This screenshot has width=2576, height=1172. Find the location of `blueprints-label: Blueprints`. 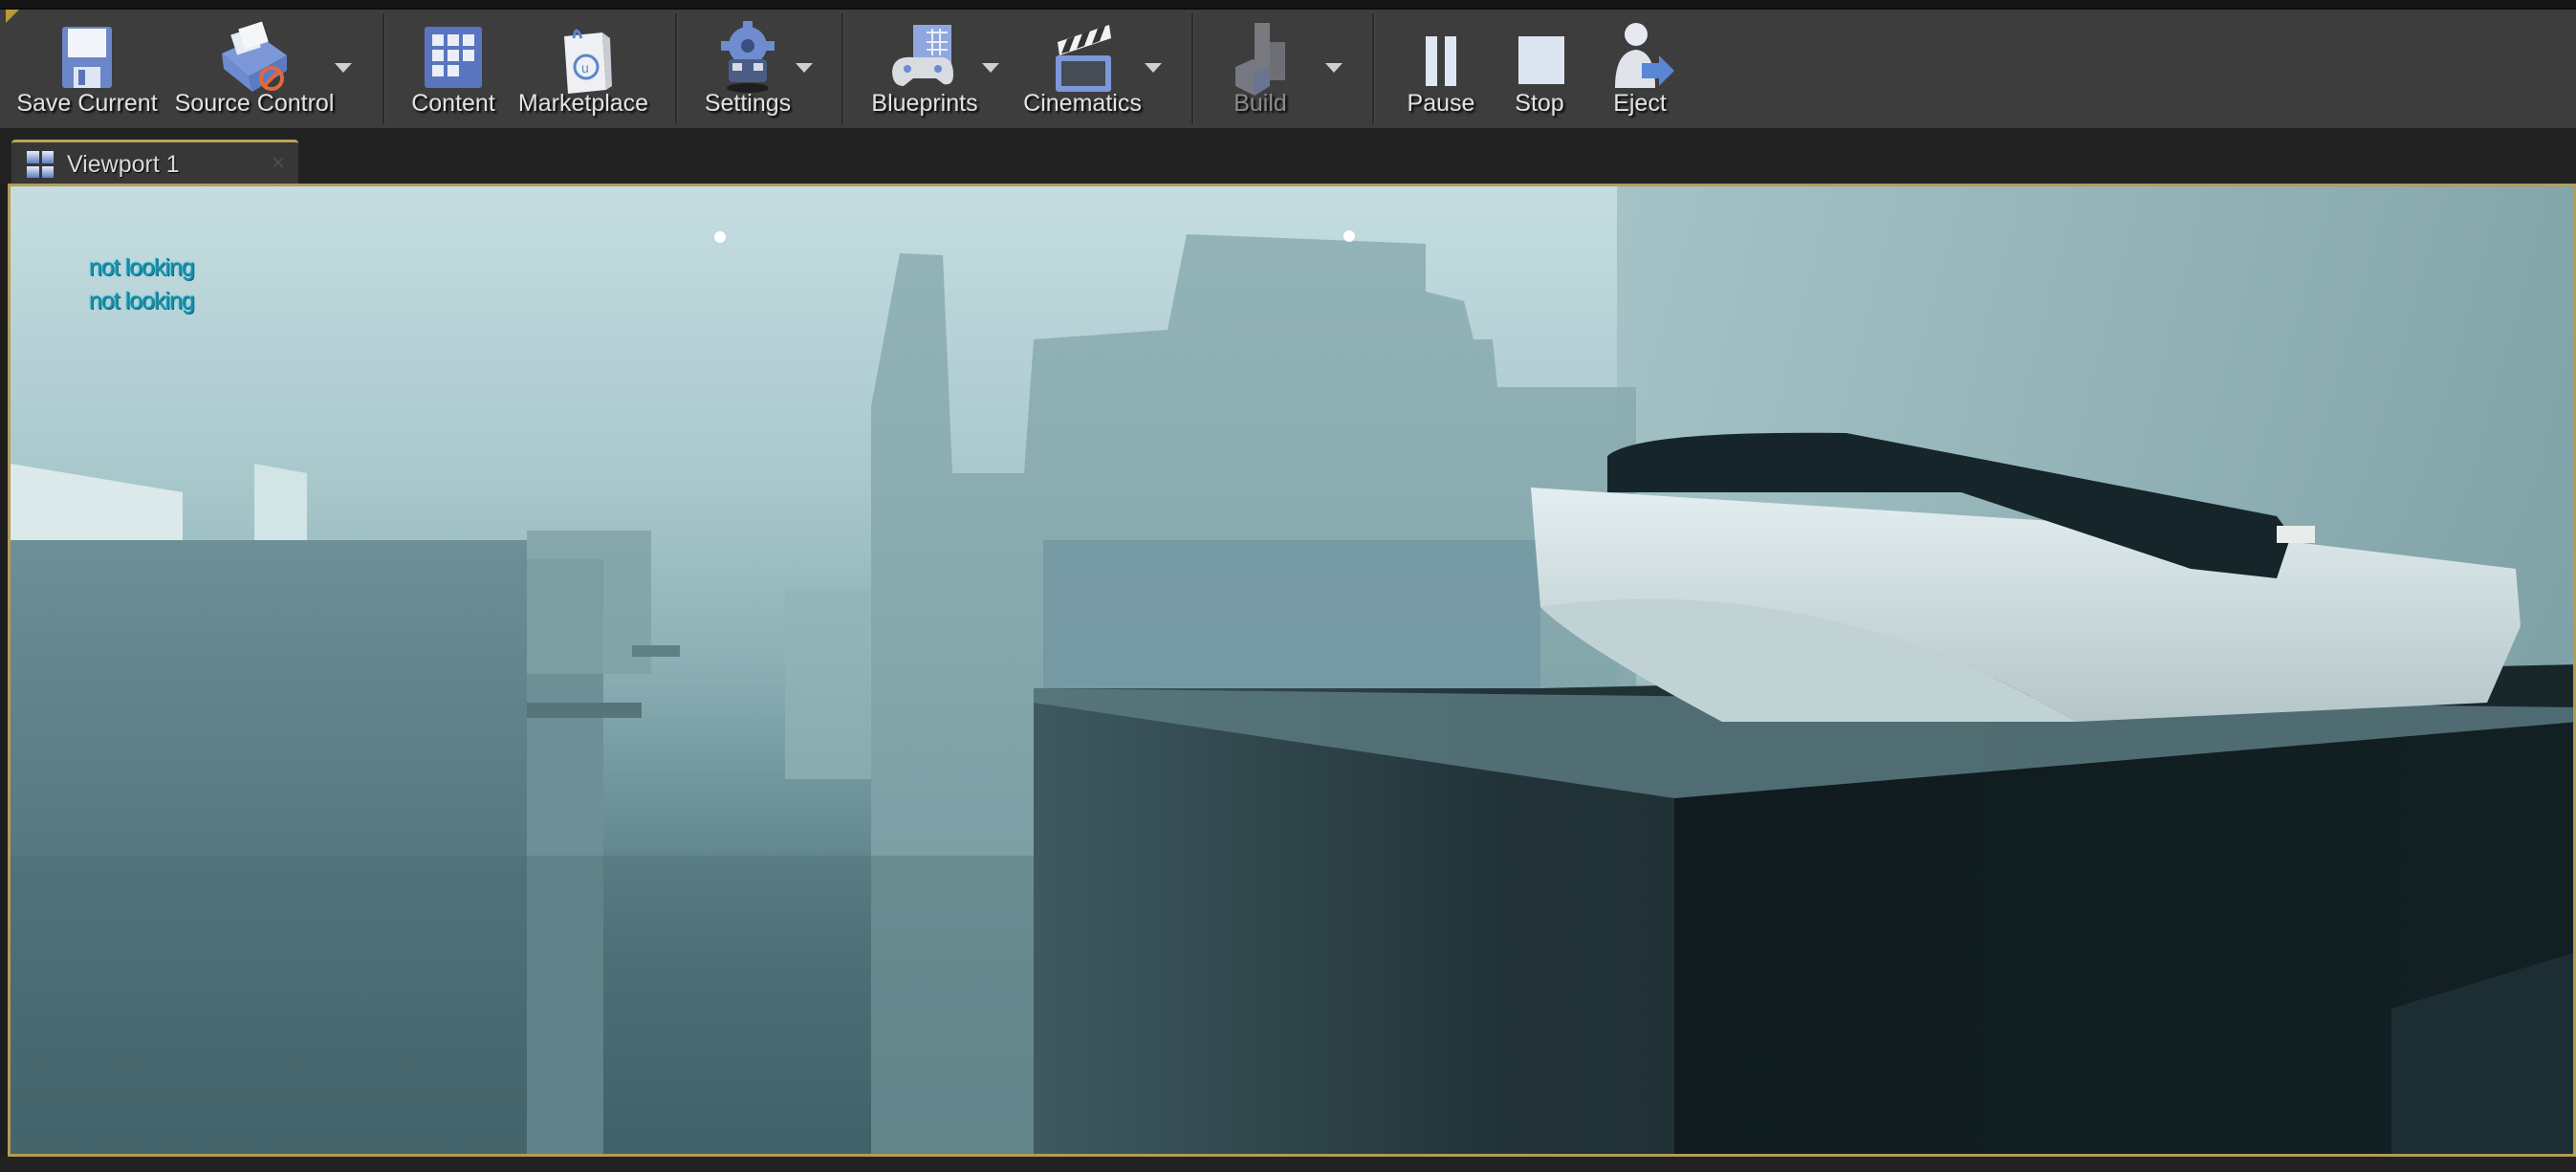

blueprints-label: Blueprints is located at coordinates (924, 103).